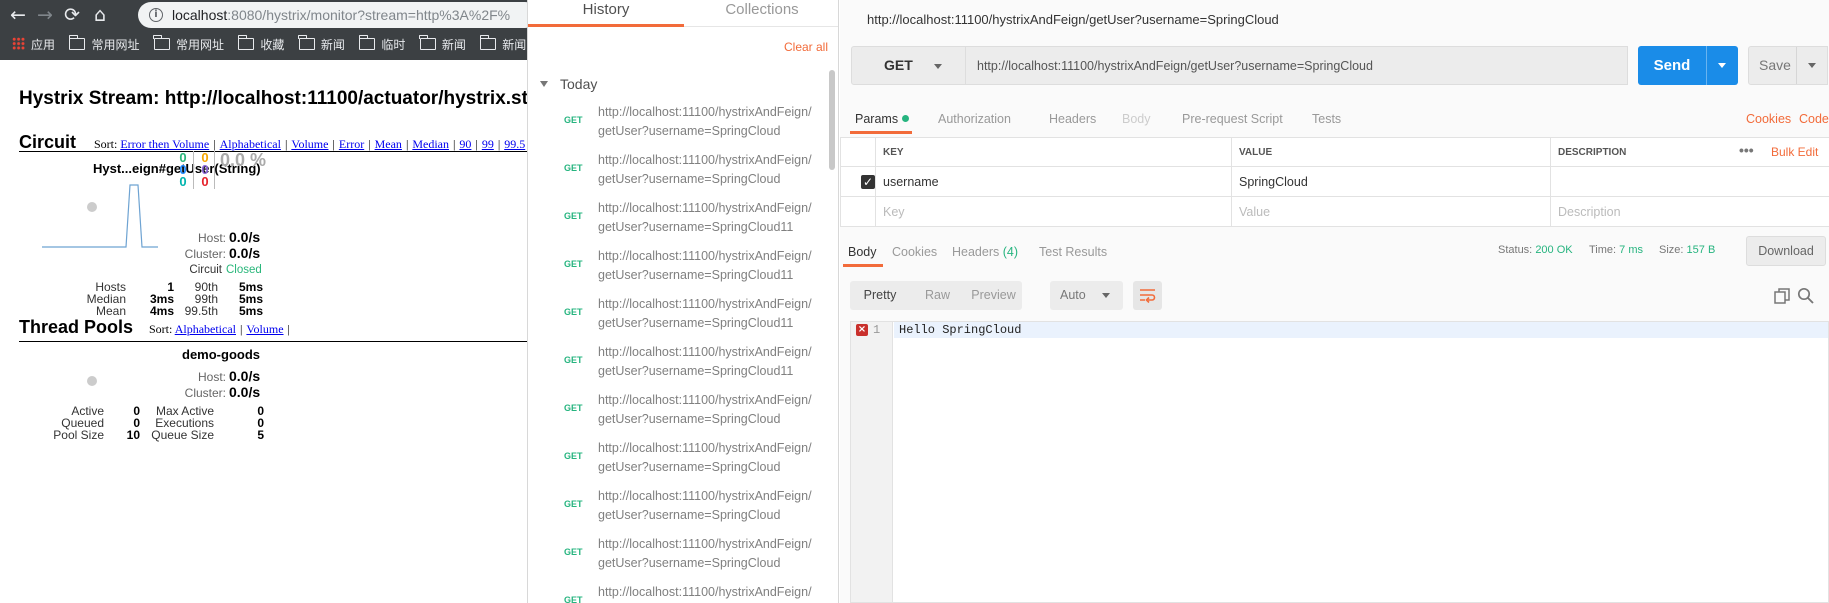 The image size is (1829, 603). I want to click on table-header-cell, so click(858, 152).